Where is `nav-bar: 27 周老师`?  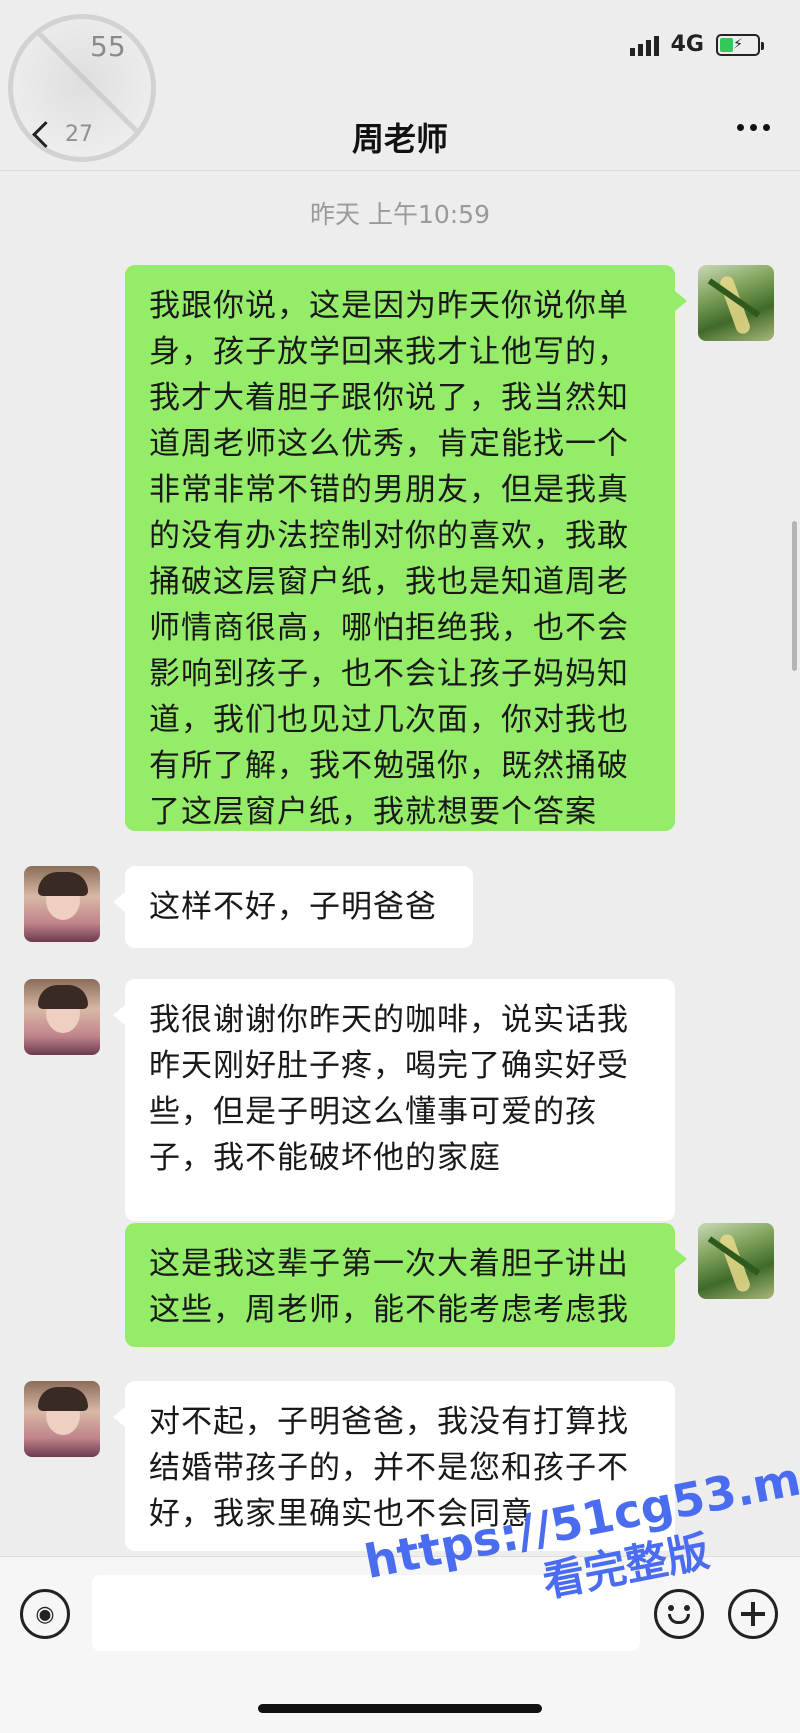 nav-bar: 27 周老师 is located at coordinates (400, 135).